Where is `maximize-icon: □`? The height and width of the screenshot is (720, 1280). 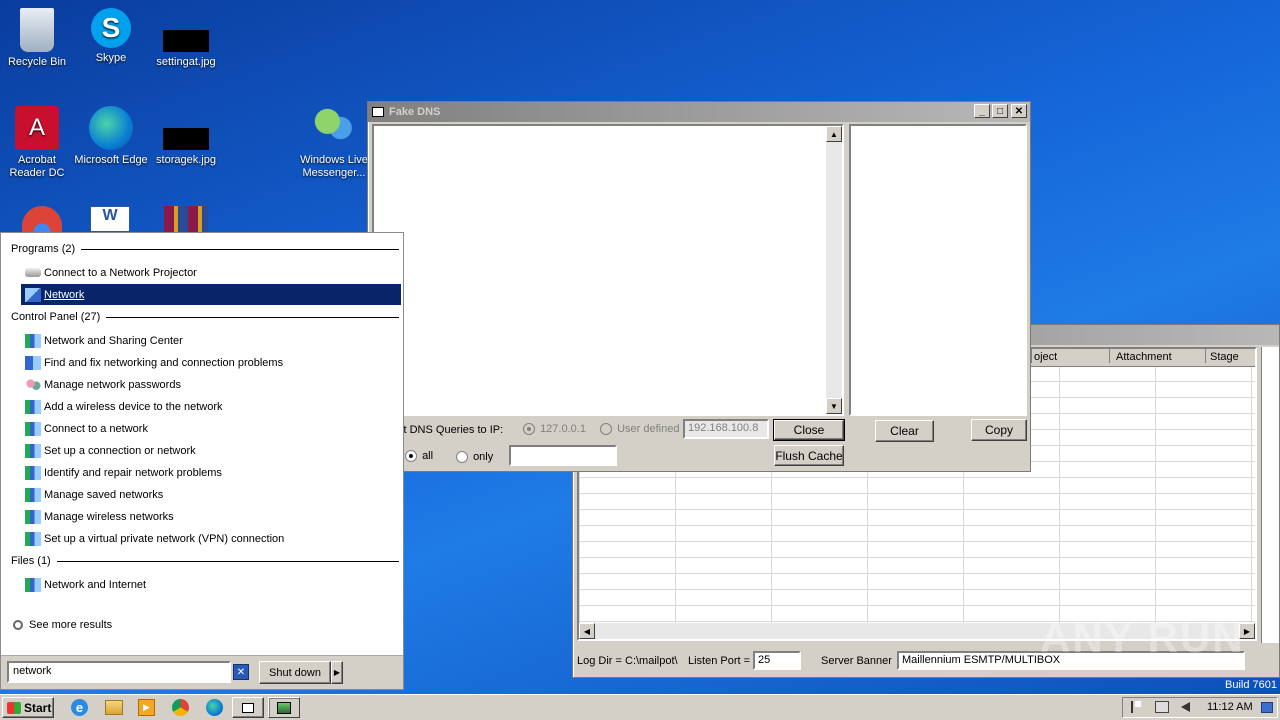 maximize-icon: □ is located at coordinates (1000, 111).